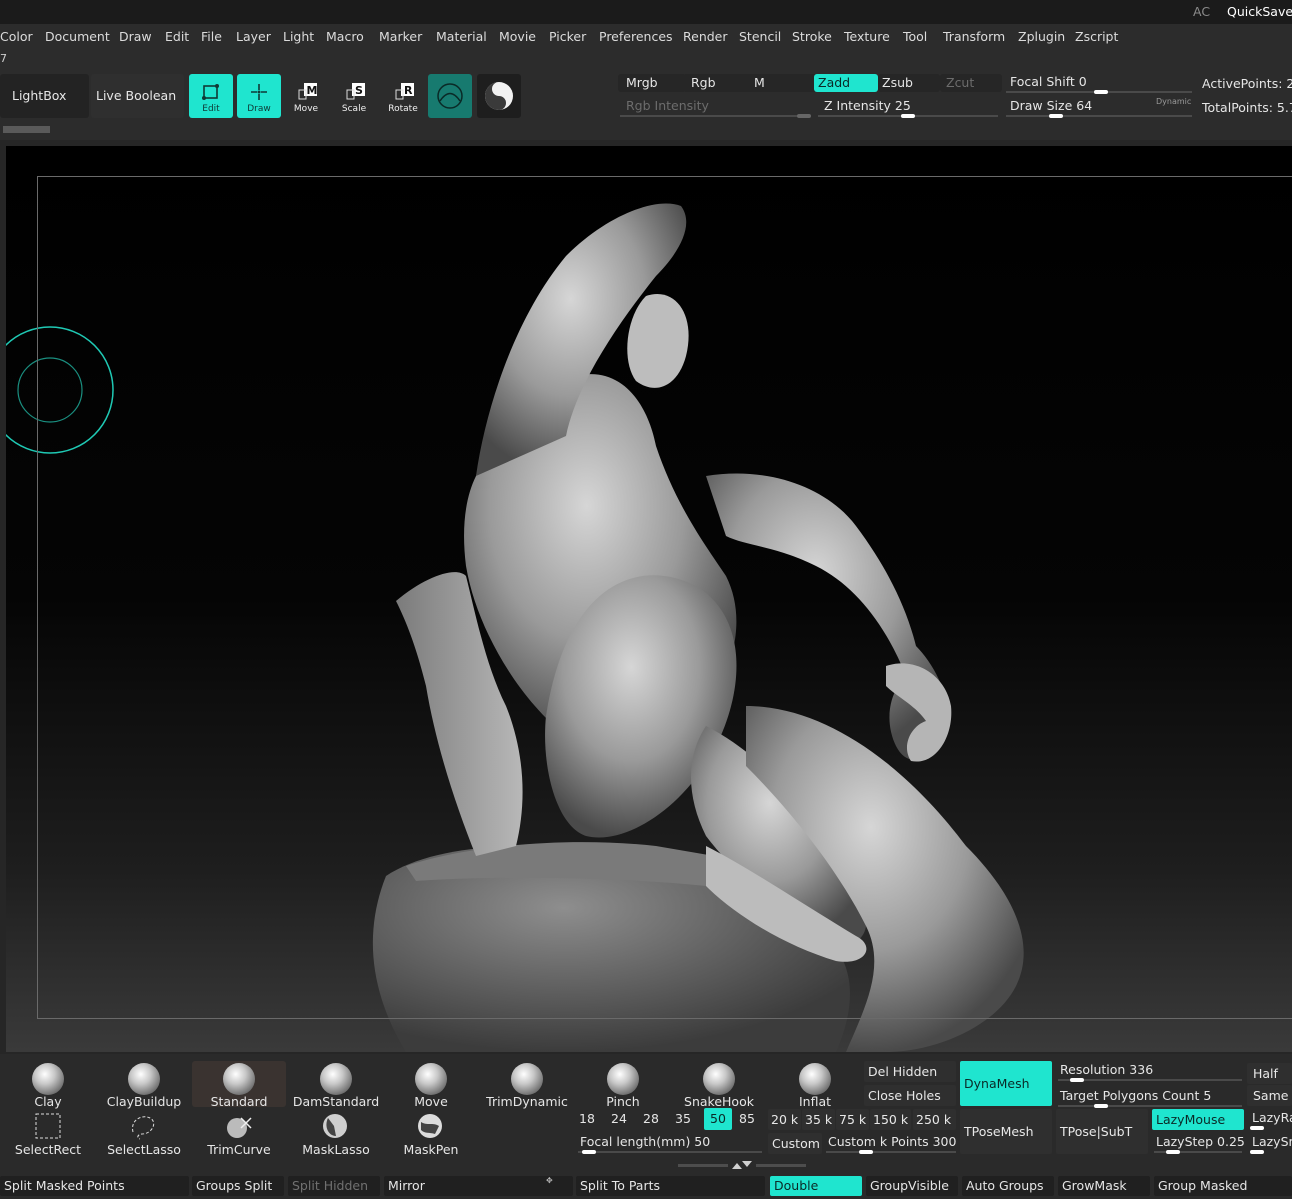 The image size is (1292, 1199). Describe the element at coordinates (915, 36) in the screenshot. I see `menu-tool: Tool` at that location.